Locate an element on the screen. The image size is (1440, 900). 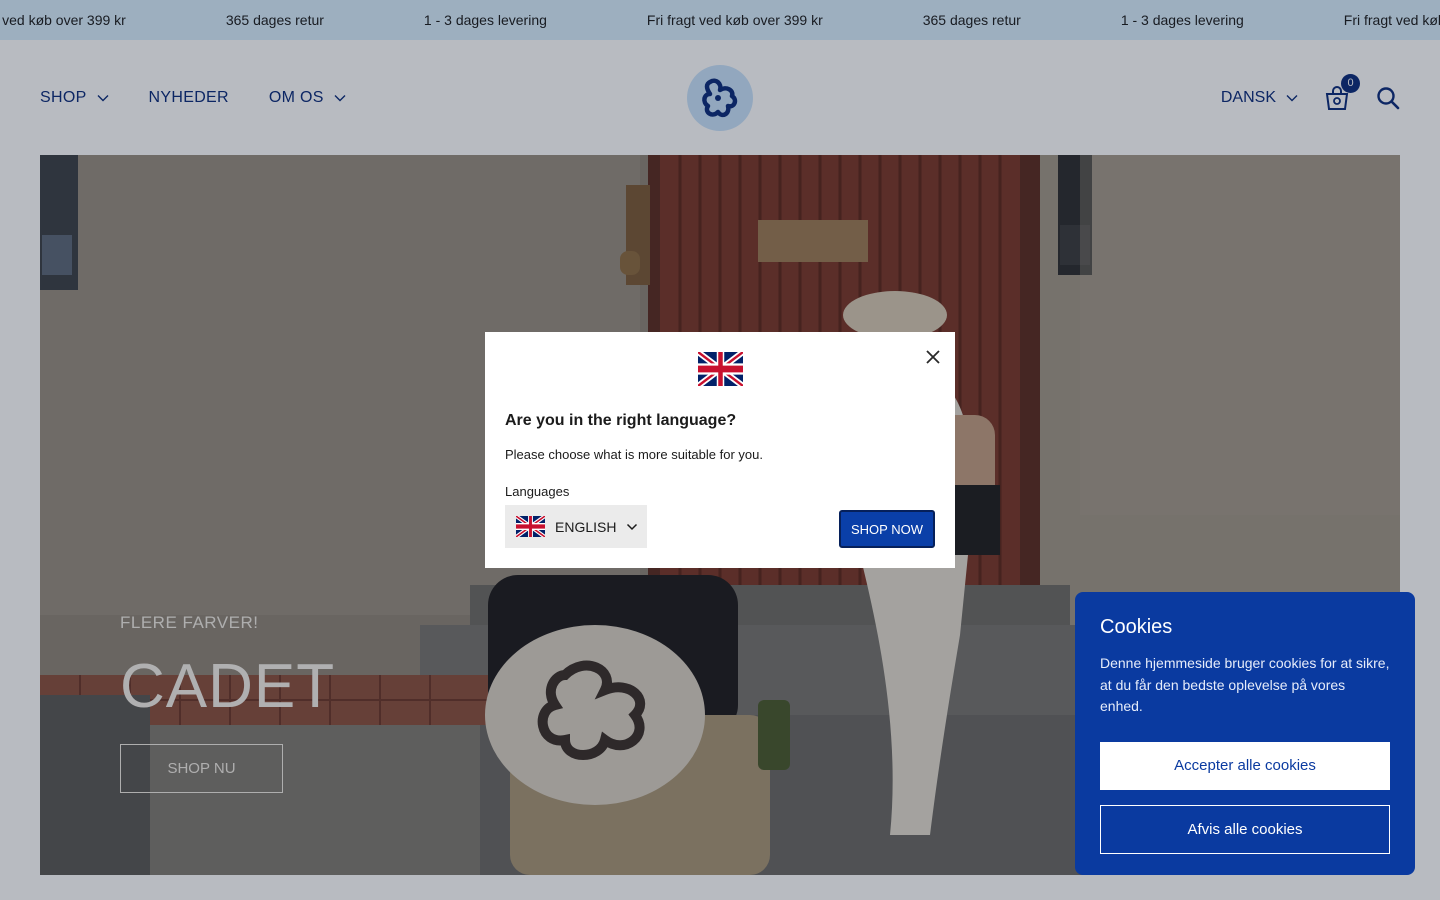
shop-now-button: SHOP NOW is located at coordinates (887, 529).